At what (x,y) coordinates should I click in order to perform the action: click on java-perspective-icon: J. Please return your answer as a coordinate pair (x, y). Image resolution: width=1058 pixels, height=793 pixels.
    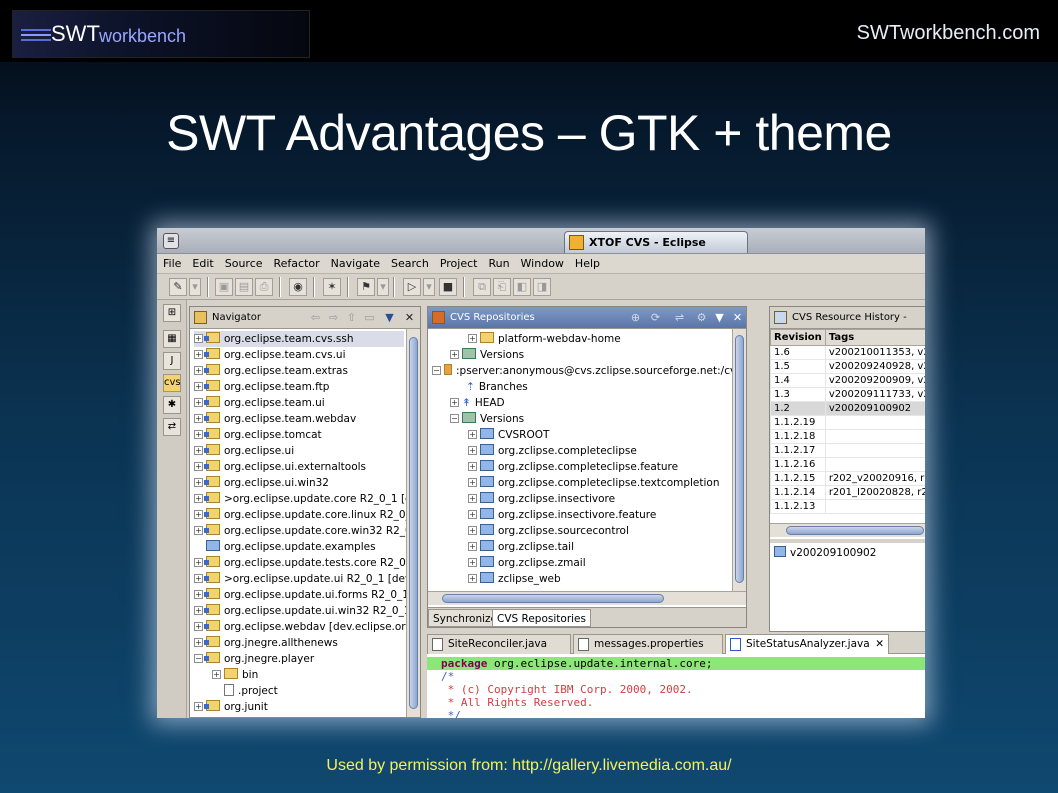
    Looking at the image, I should click on (172, 361).